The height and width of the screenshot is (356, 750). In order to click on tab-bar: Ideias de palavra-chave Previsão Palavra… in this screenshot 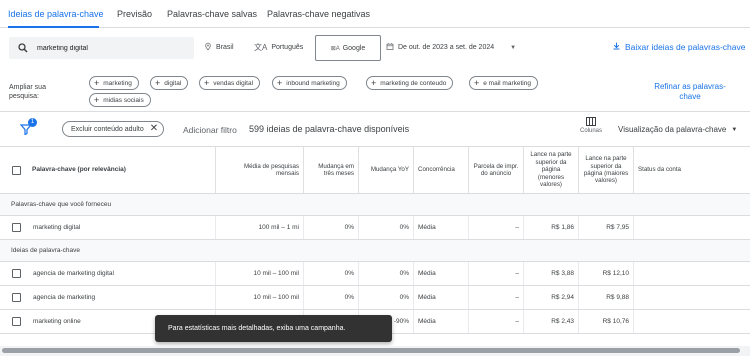, I will do `click(375, 14)`.